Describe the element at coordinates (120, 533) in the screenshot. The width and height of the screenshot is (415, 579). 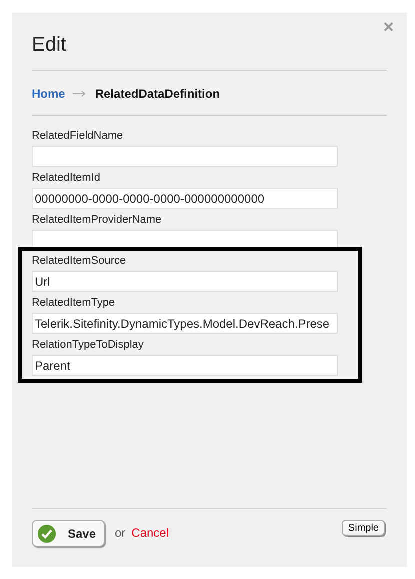
I see `or-text: or` at that location.